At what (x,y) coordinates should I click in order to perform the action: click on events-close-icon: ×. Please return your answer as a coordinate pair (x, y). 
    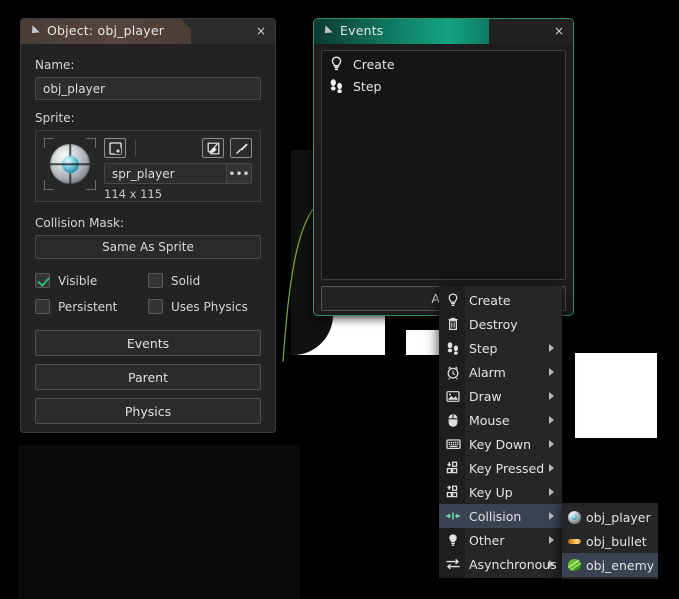
    Looking at the image, I should click on (559, 31).